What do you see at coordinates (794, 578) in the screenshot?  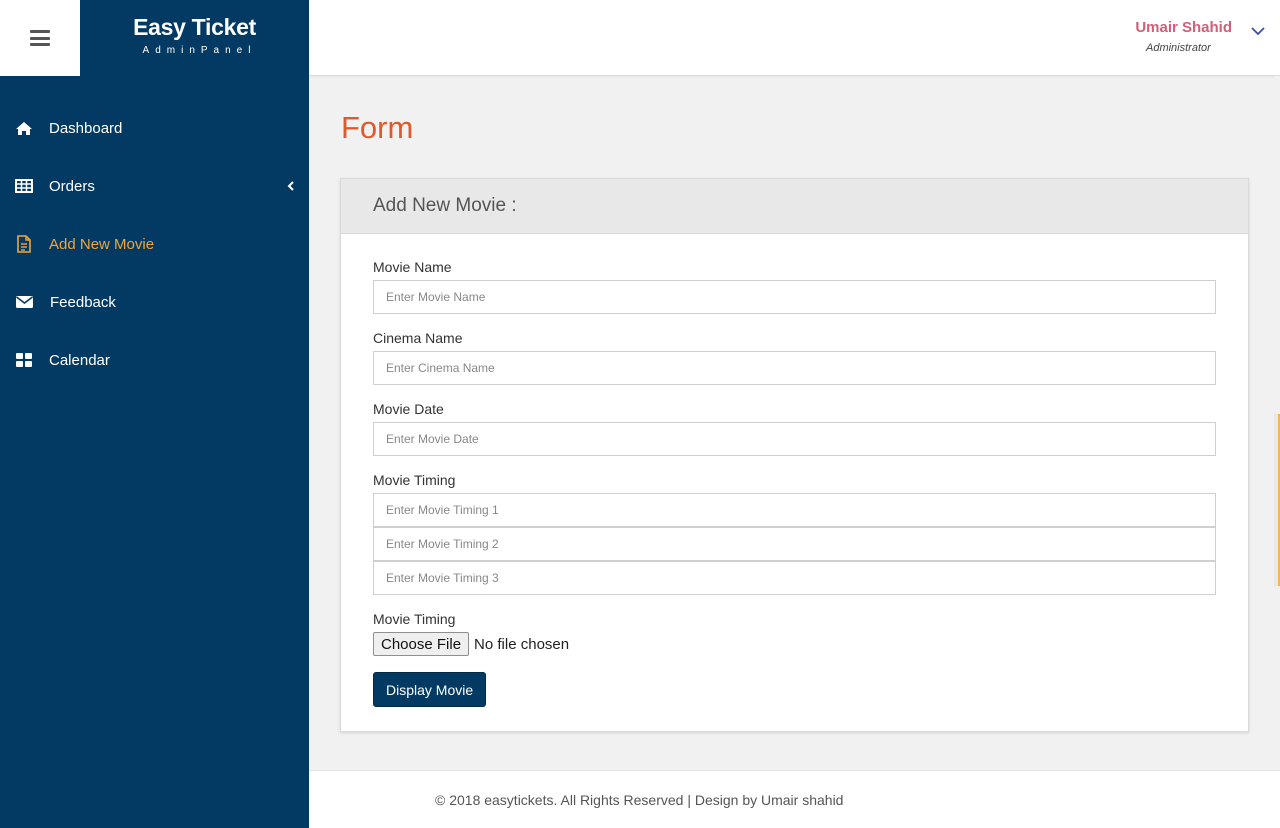 I see `movie-timing-3-input` at bounding box center [794, 578].